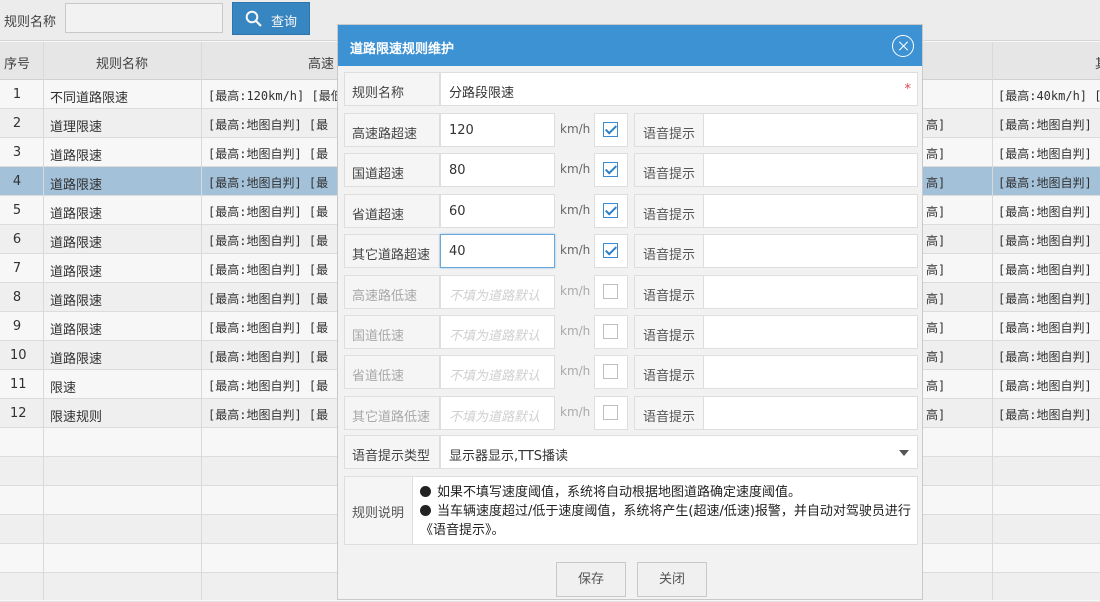 The image size is (1100, 602). I want to click on speed-label: 国道低速, so click(392, 332).